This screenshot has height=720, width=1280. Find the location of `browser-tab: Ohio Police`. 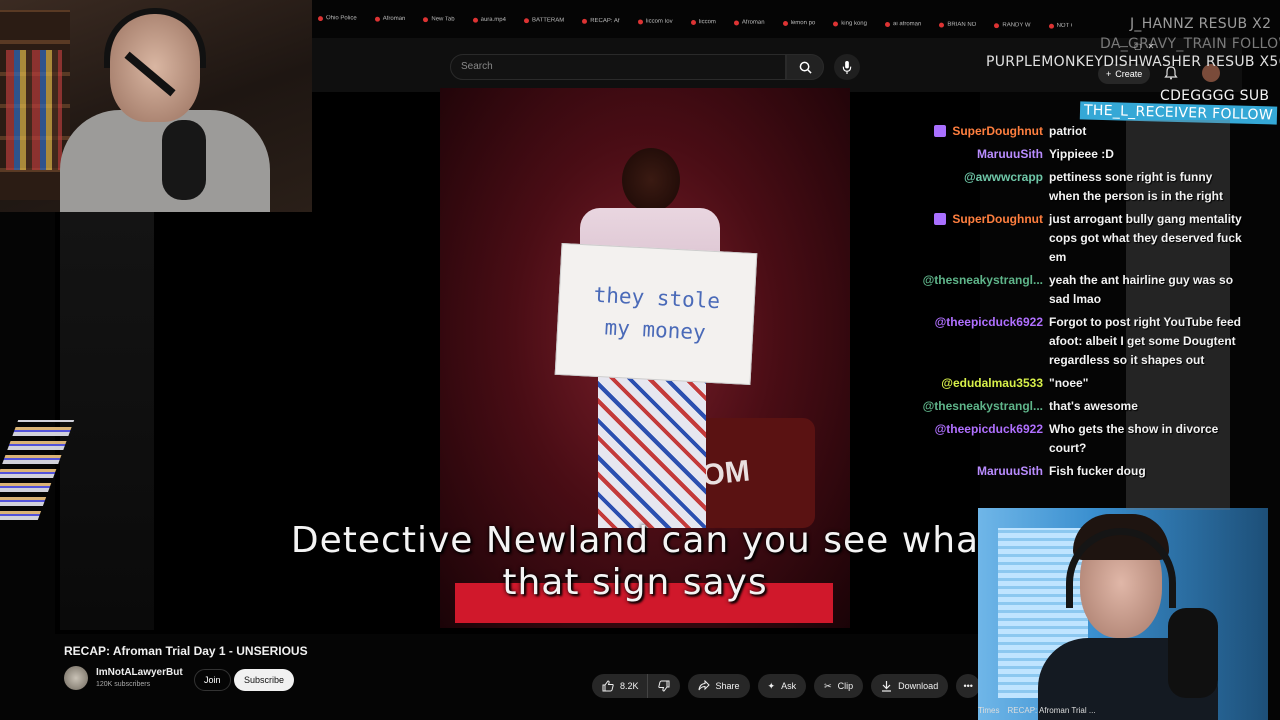

browser-tab: Ohio Police is located at coordinates (337, 18).